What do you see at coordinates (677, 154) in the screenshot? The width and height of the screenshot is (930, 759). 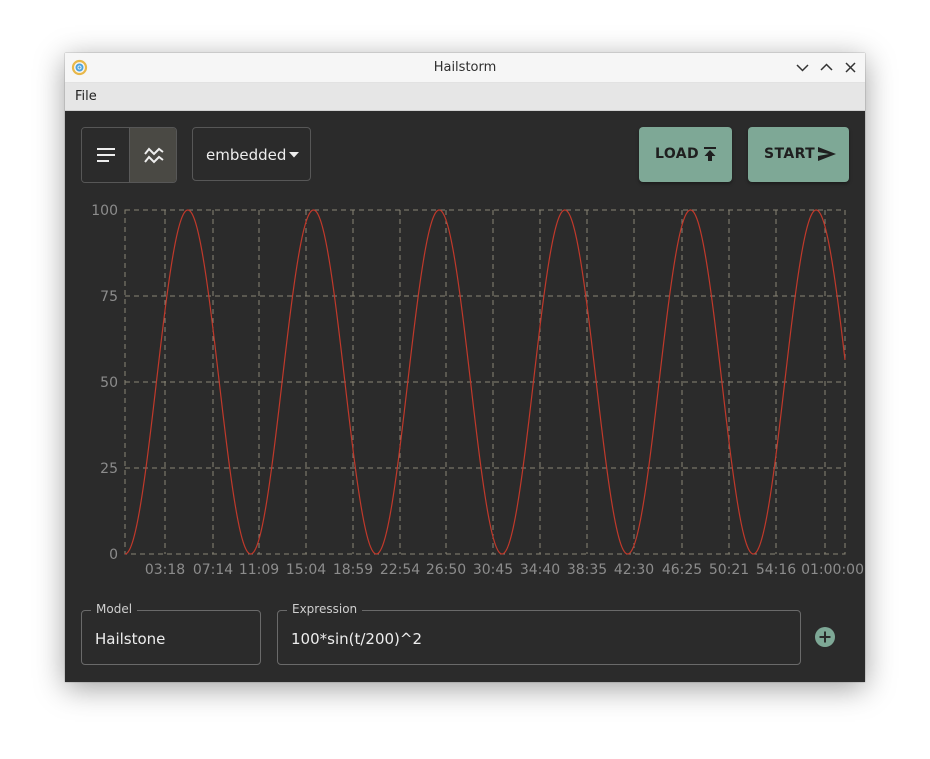 I see `load-button-label: LOAD` at bounding box center [677, 154].